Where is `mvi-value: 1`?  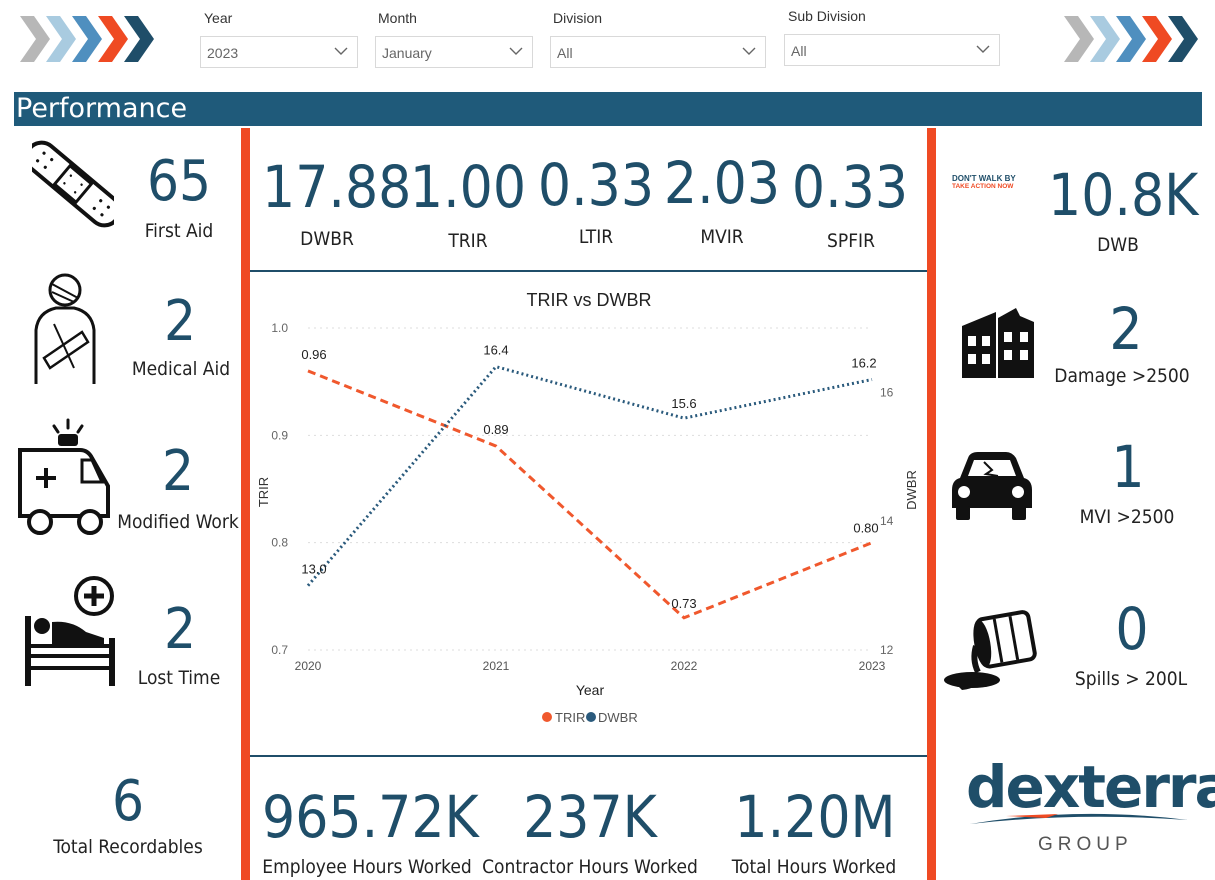
mvi-value: 1 is located at coordinates (1128, 467).